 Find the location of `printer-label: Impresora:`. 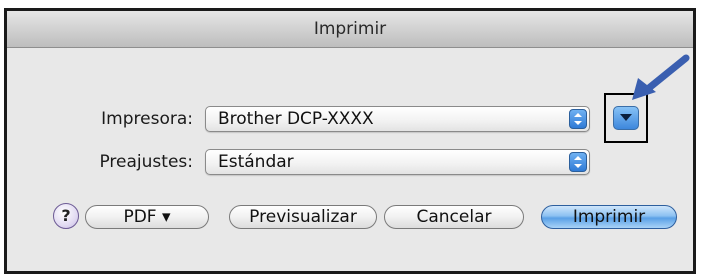

printer-label: Impresora: is located at coordinates (147, 119).